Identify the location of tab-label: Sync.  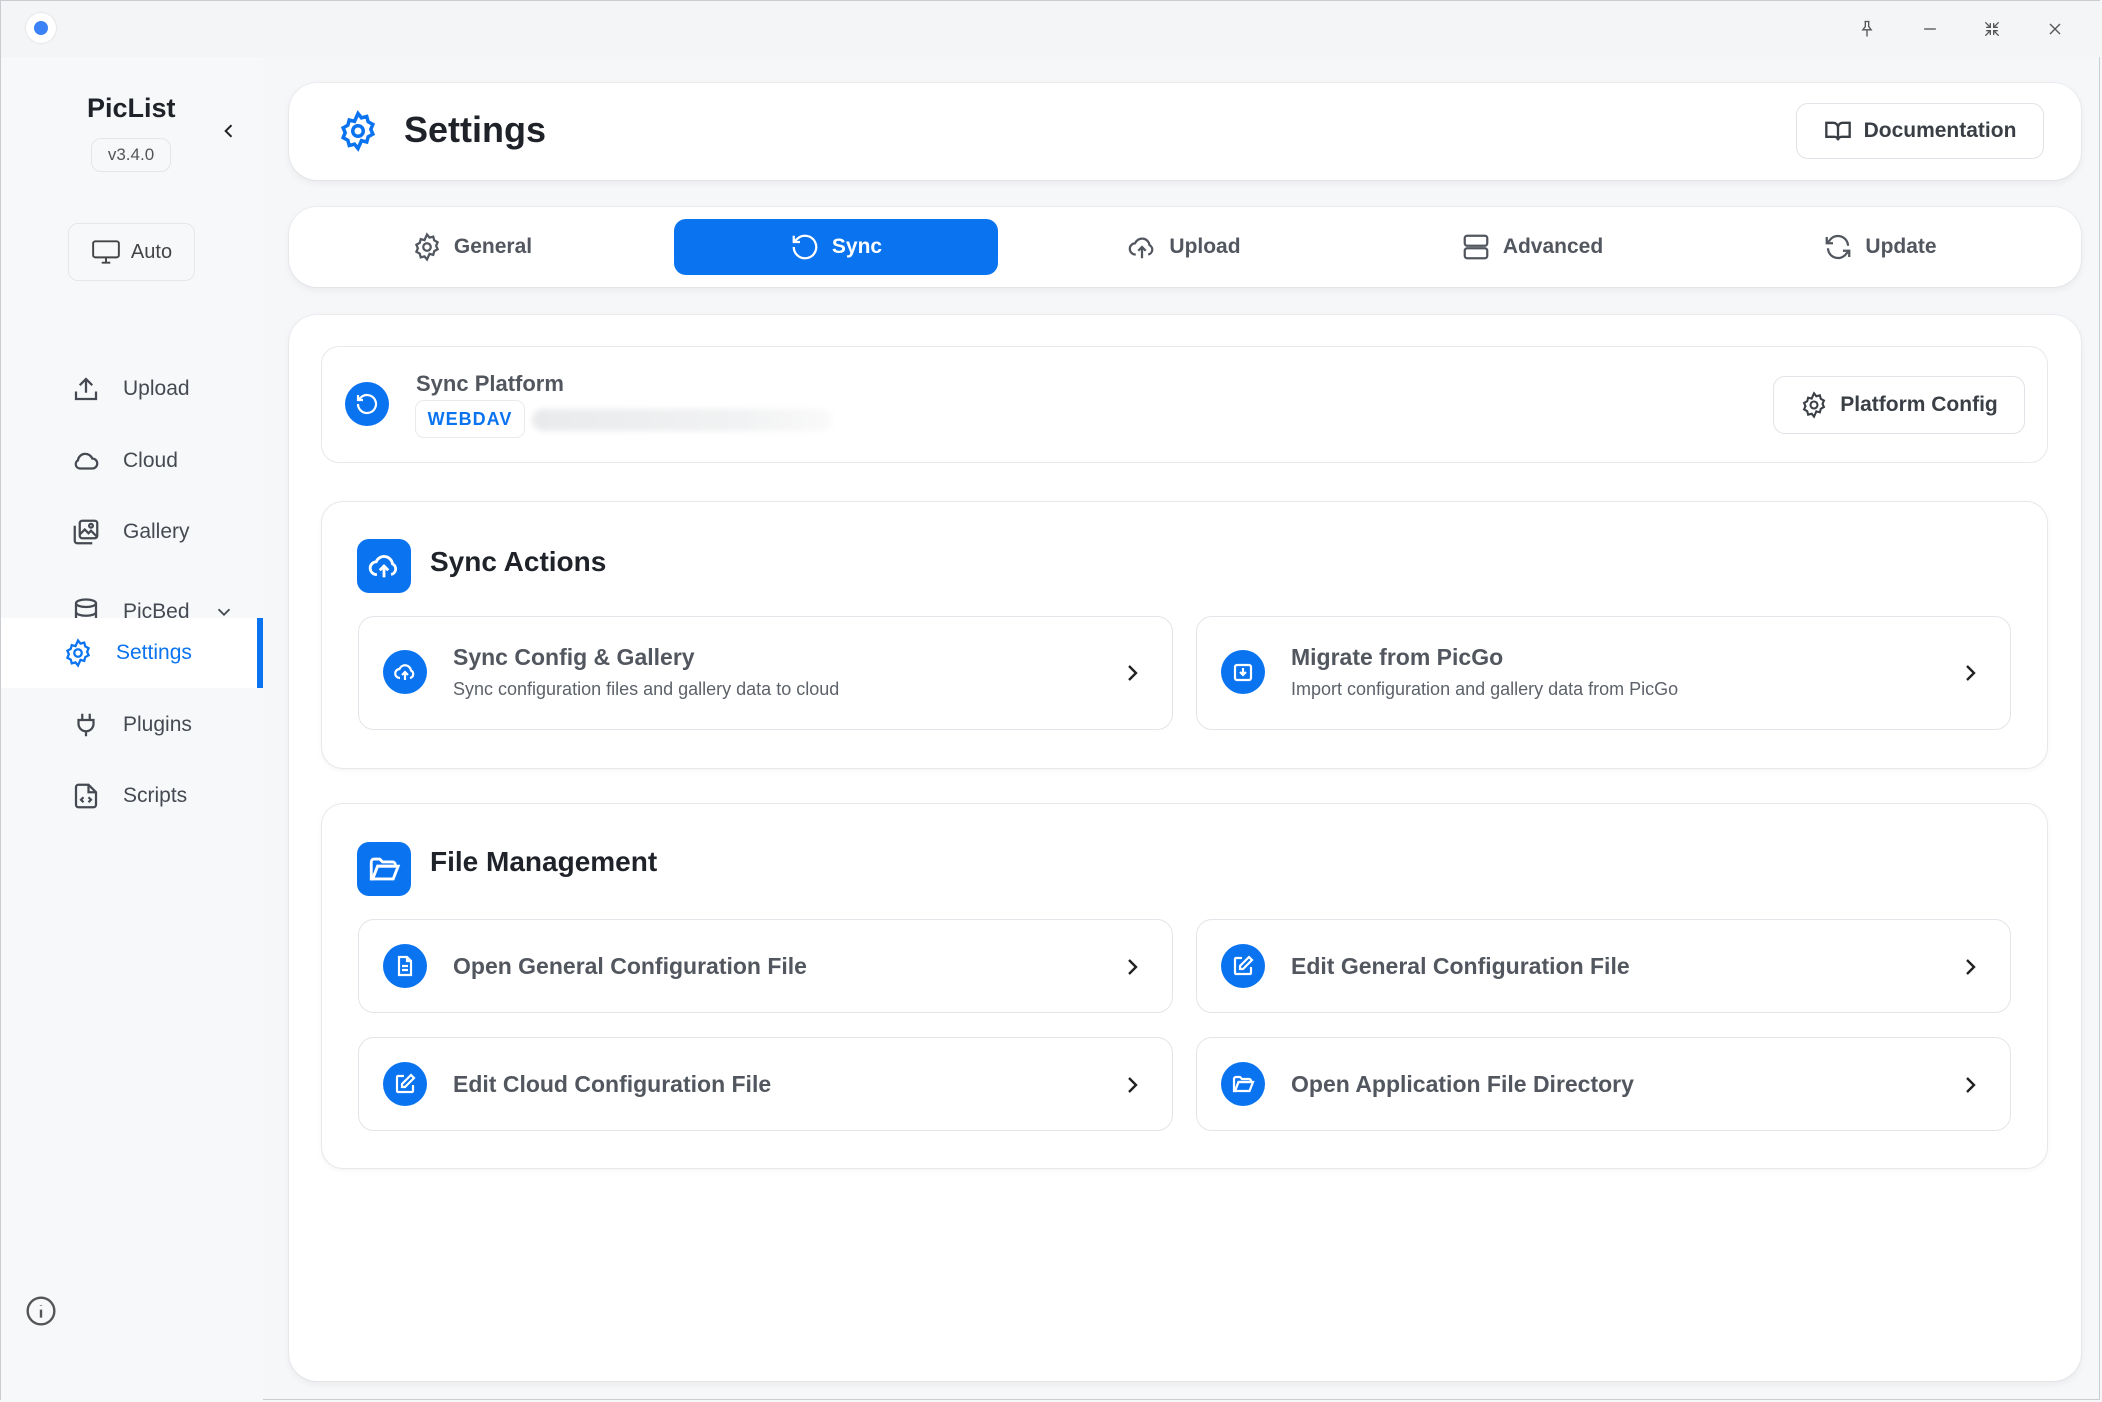
(857, 246).